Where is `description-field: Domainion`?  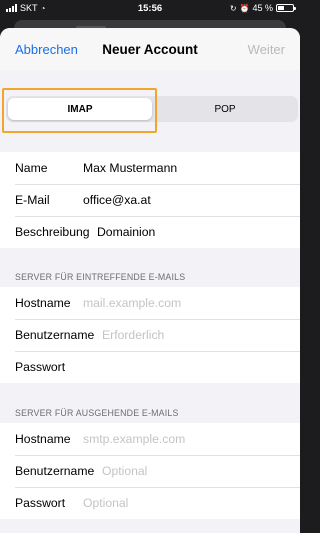 description-field: Domainion is located at coordinates (126, 232).